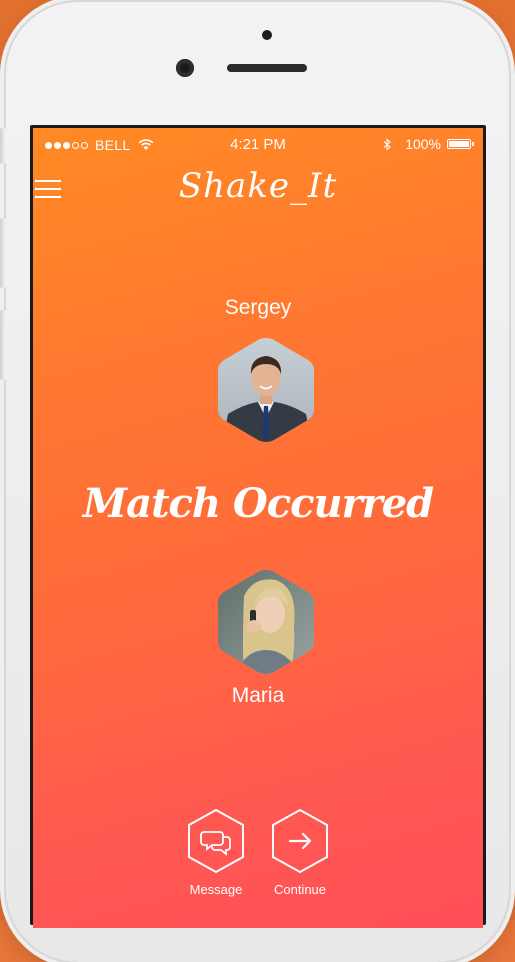 The height and width of the screenshot is (962, 515). Describe the element at coordinates (423, 144) in the screenshot. I see `battery-percent: 100%` at that location.